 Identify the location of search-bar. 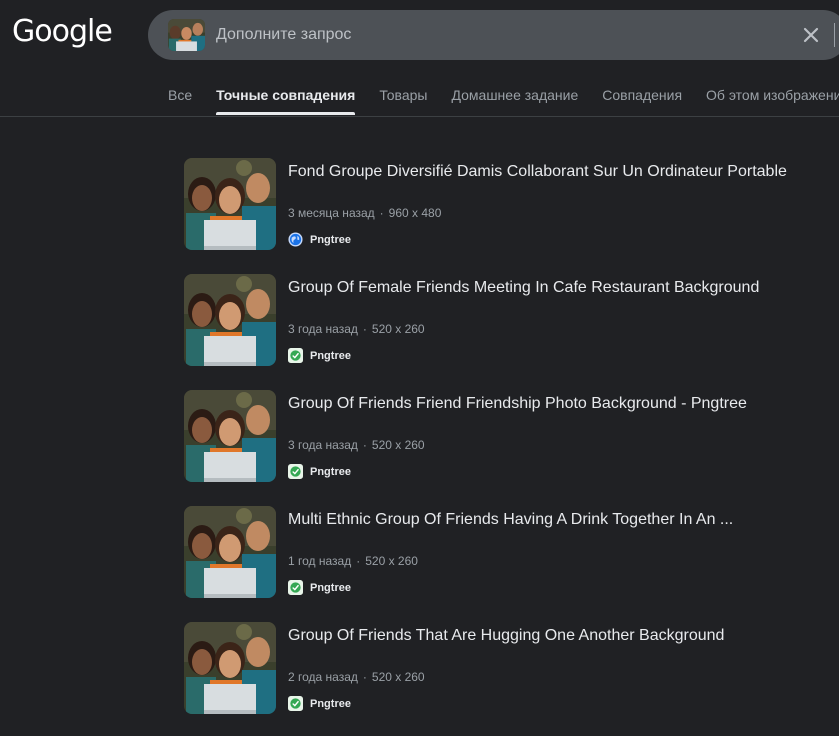
(493, 35).